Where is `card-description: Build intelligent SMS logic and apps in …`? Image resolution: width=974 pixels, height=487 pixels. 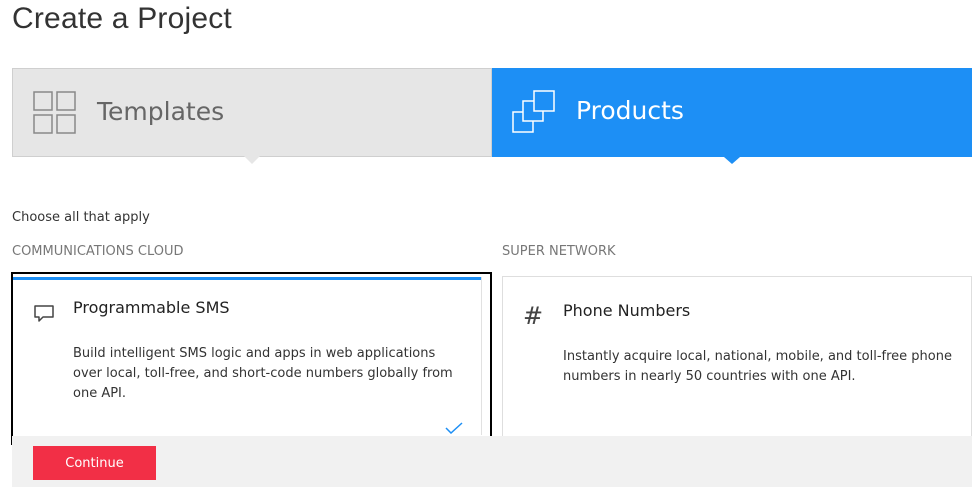
card-description: Build intelligent SMS logic and apps in … is located at coordinates (263, 373).